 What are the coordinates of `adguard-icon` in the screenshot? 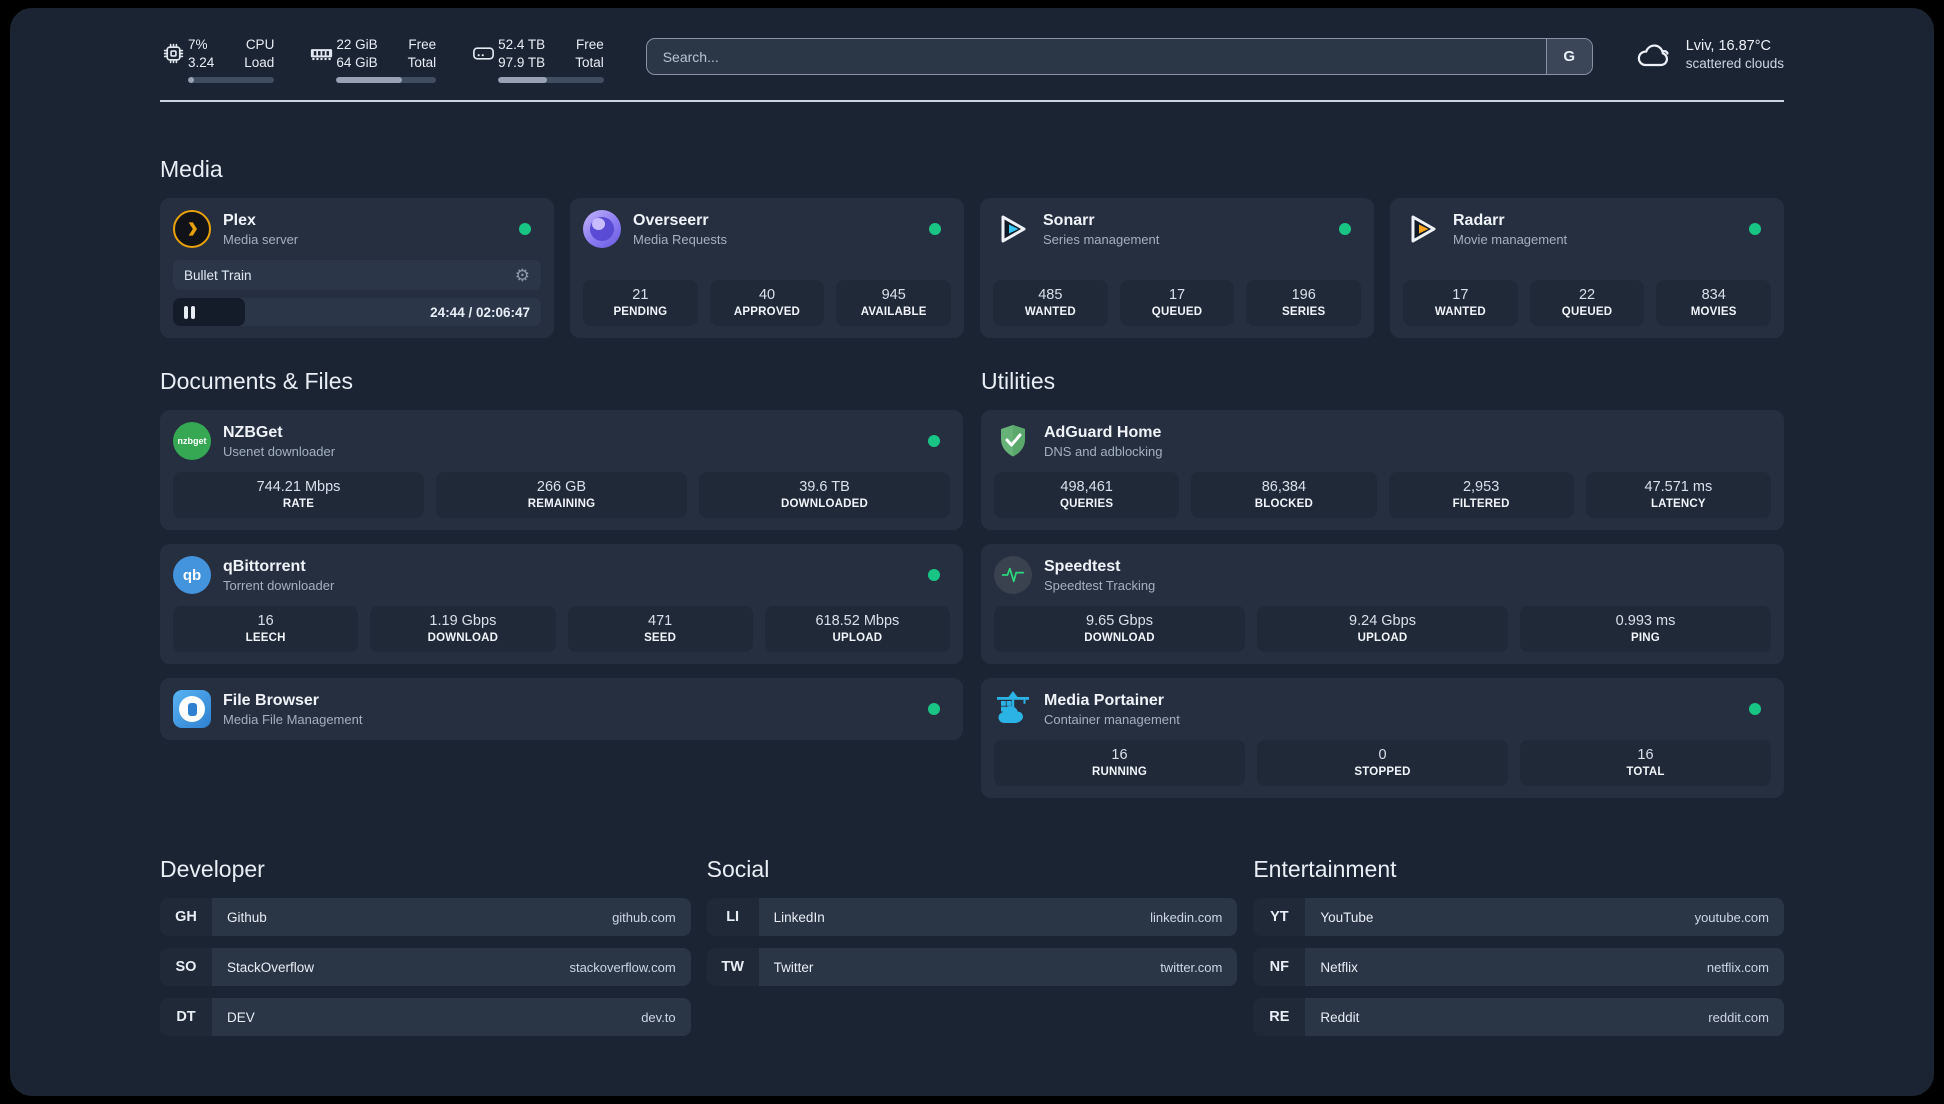 It's located at (1013, 441).